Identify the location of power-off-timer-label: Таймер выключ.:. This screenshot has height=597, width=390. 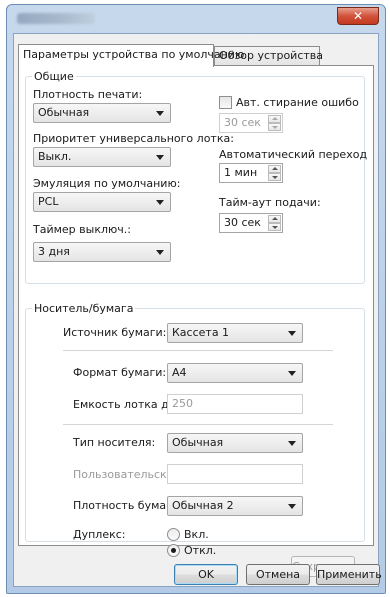
(82, 229).